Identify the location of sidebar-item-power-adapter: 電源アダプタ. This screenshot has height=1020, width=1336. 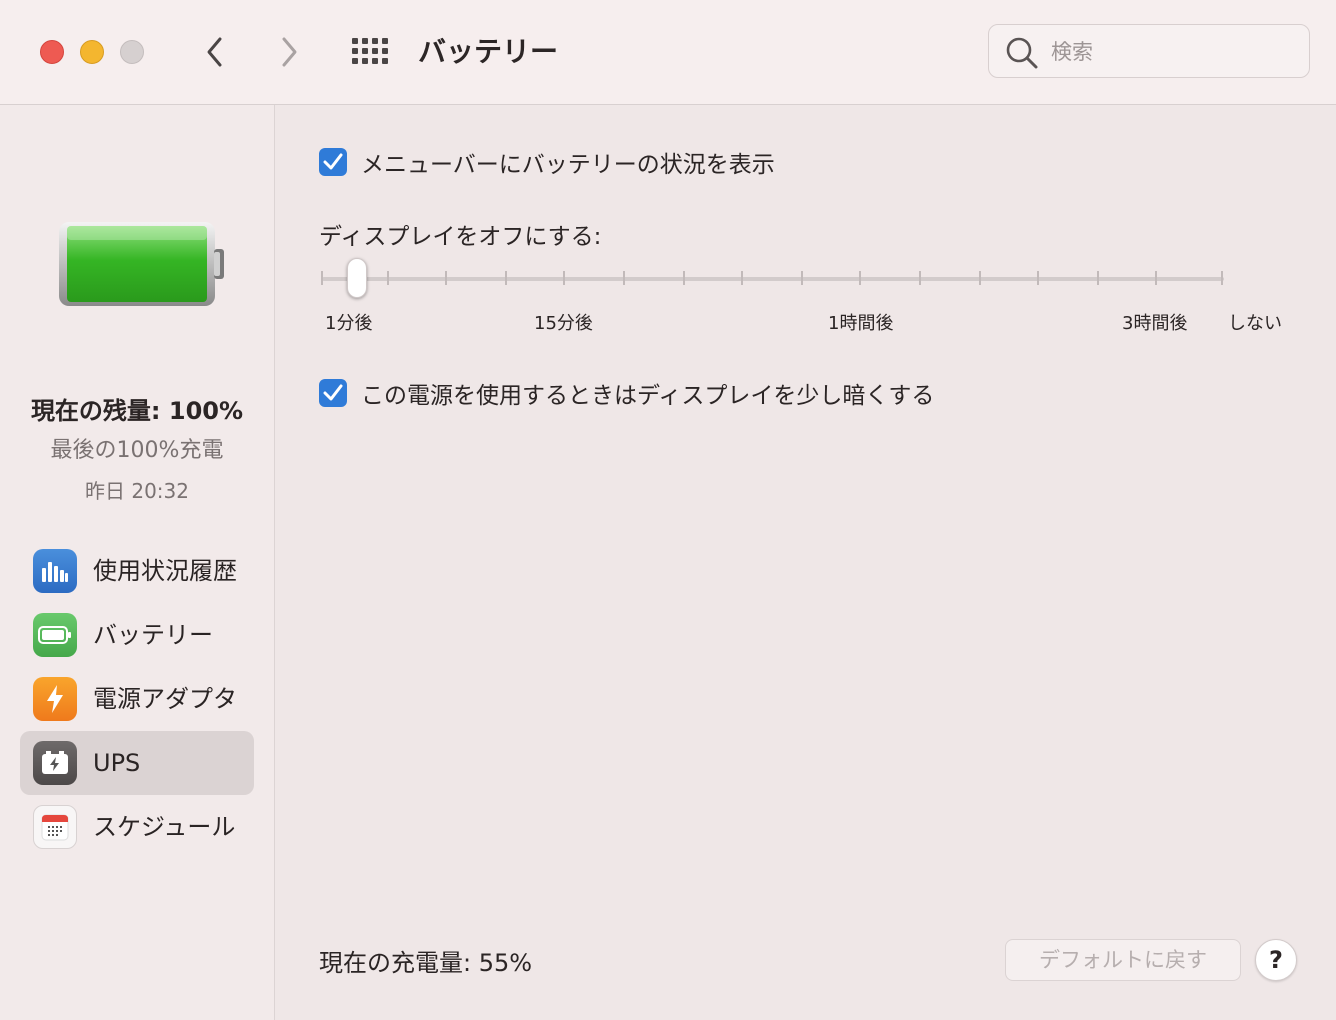
(137, 699).